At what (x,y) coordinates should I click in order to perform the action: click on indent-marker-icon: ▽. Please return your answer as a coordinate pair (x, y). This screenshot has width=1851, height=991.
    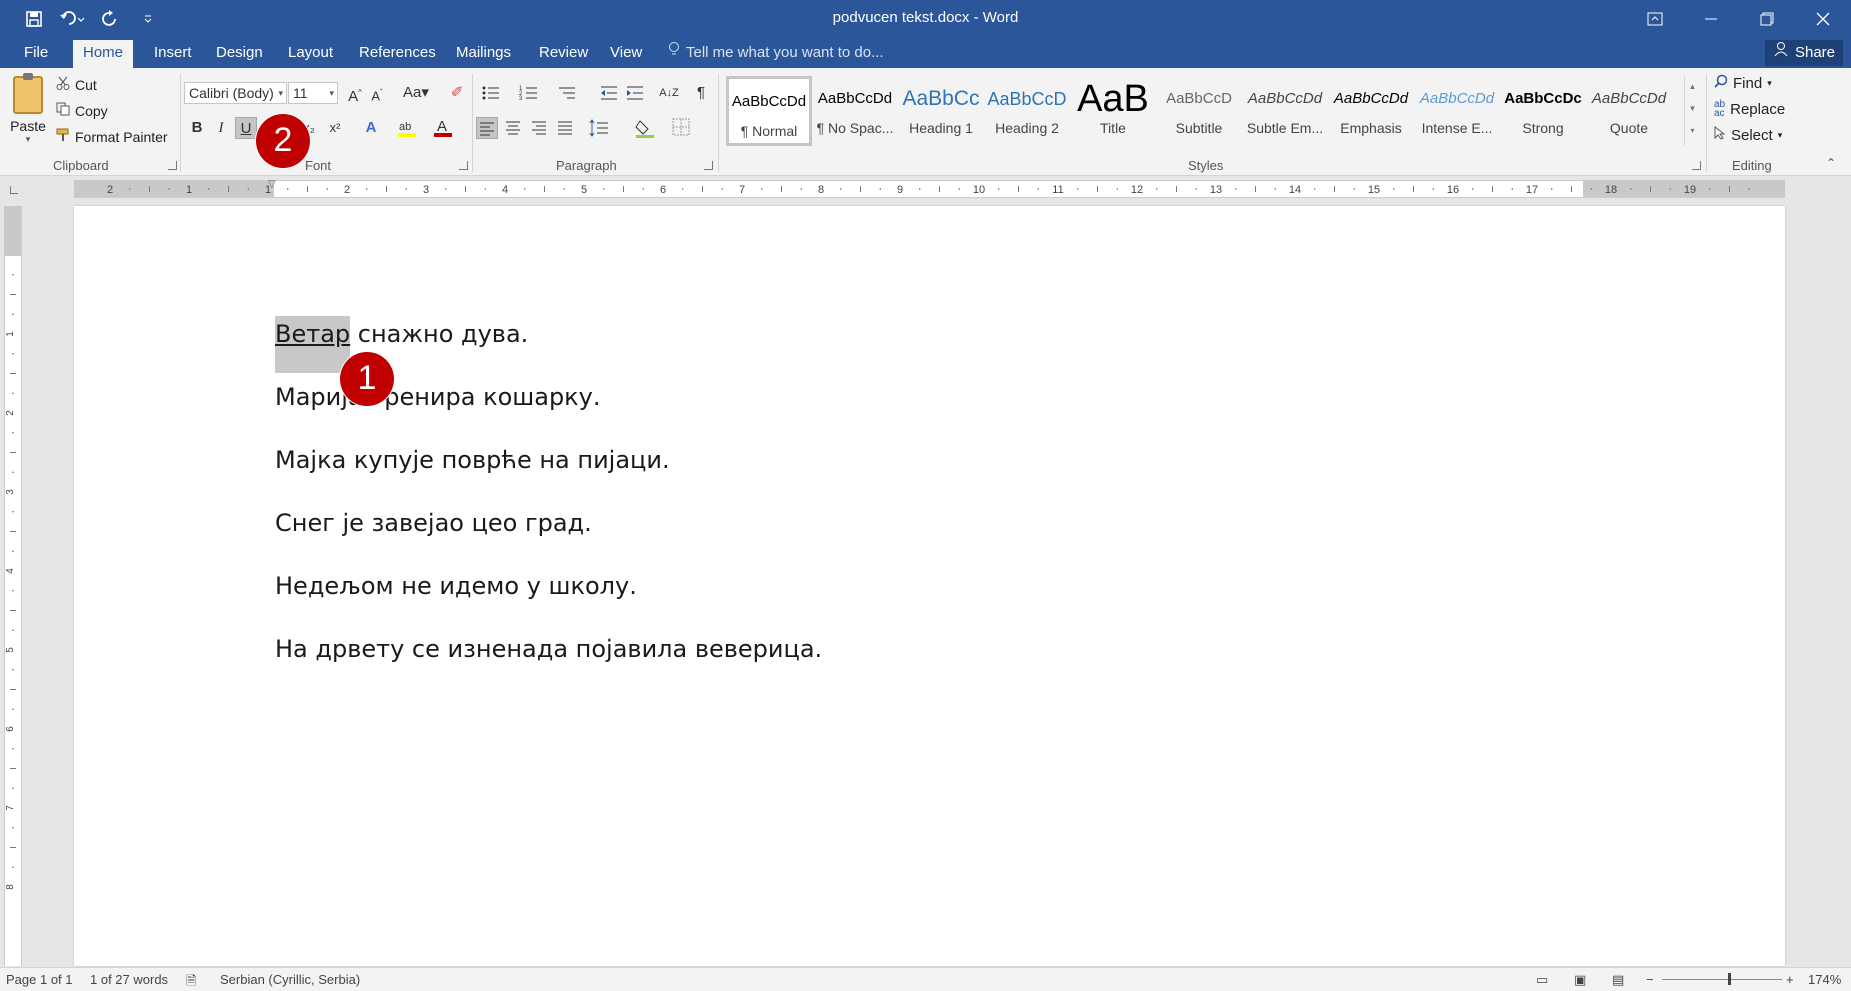
    Looking at the image, I should click on (272, 184).